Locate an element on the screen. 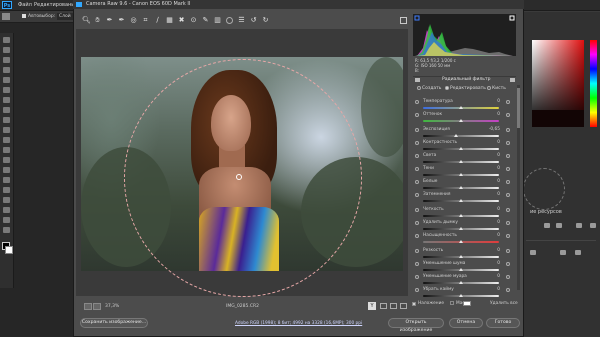 Image resolution: width=600 pixels, height=337 pixels. white-balance-icon: ✒ is located at coordinates (109, 20).